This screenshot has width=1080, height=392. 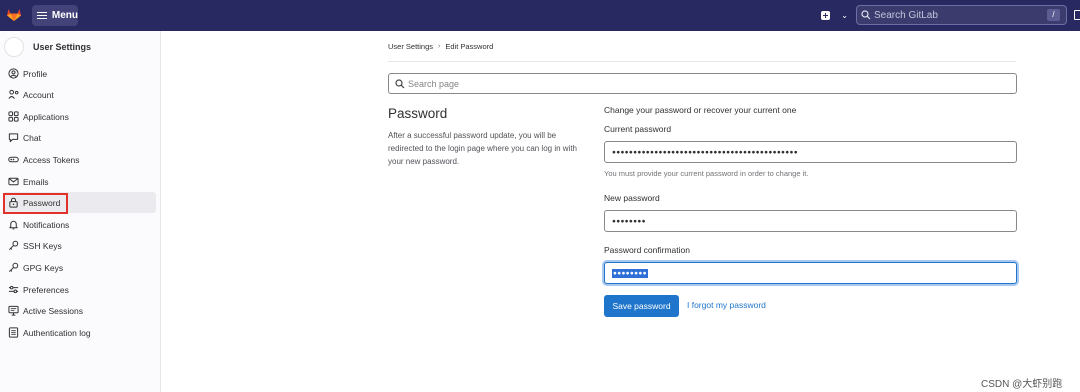 I want to click on sidebar-item-label: Emails, so click(x=36, y=181).